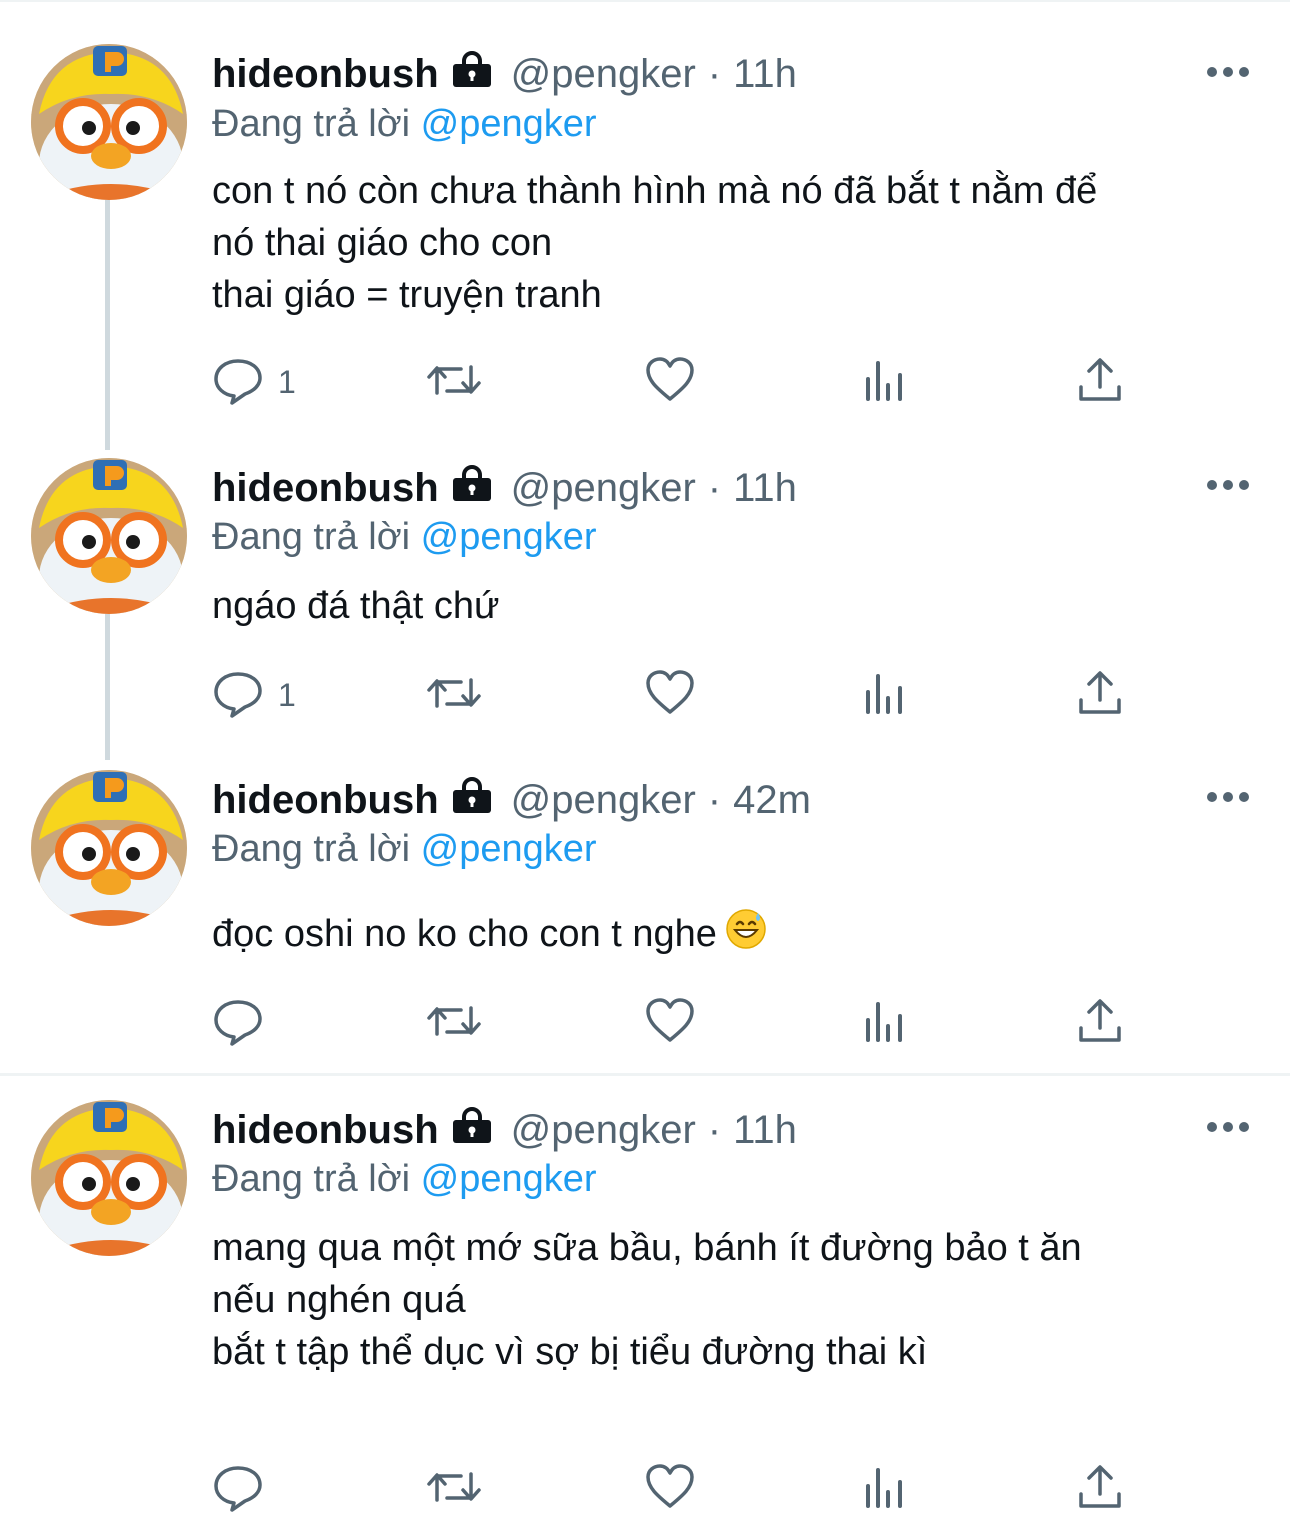 Image resolution: width=1290 pixels, height=1534 pixels. I want to click on tweet-text-line: ngáo đá thật chứ, so click(356, 606).